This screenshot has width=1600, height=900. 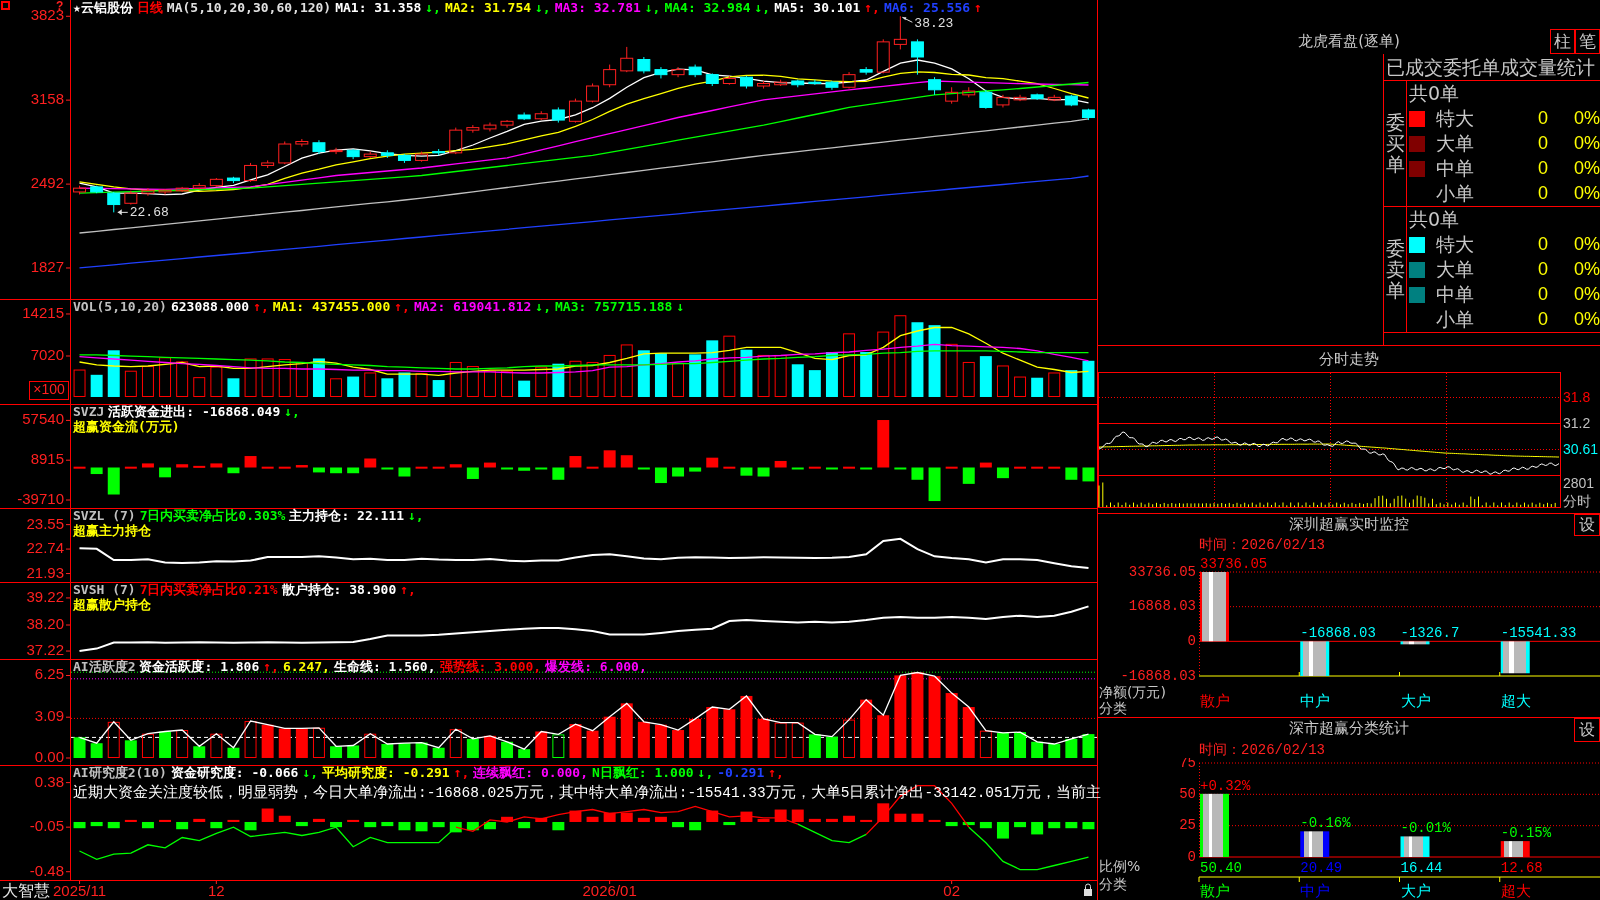 I want to click on order-size-label: 中单, so click(x=1455, y=294).